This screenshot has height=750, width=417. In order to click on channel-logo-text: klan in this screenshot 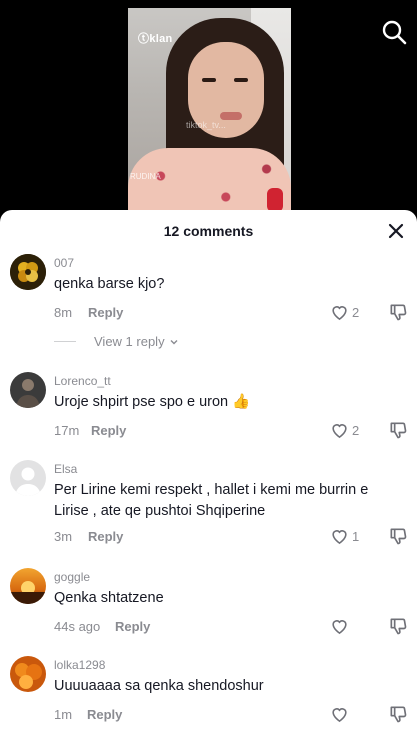, I will do `click(161, 39)`.